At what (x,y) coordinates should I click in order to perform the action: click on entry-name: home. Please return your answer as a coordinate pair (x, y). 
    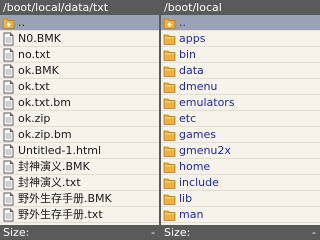
    Looking at the image, I should click on (195, 166).